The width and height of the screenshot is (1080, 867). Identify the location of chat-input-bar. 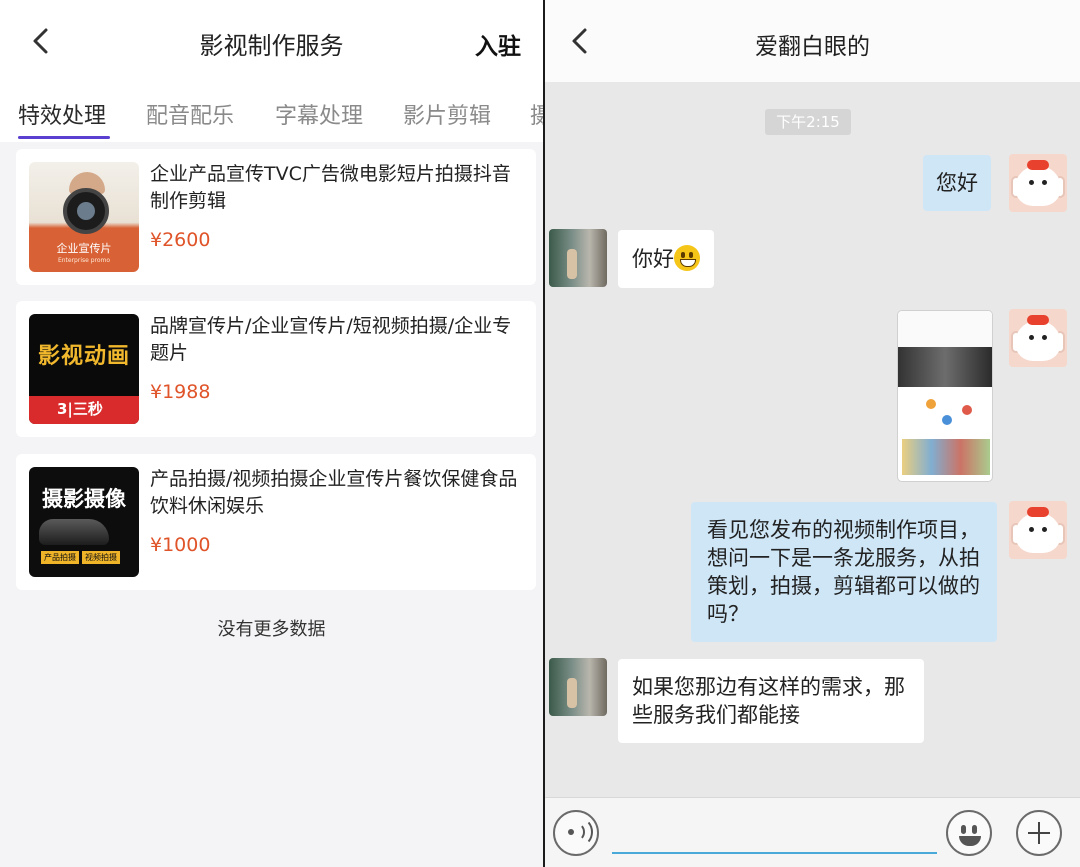
(812, 832).